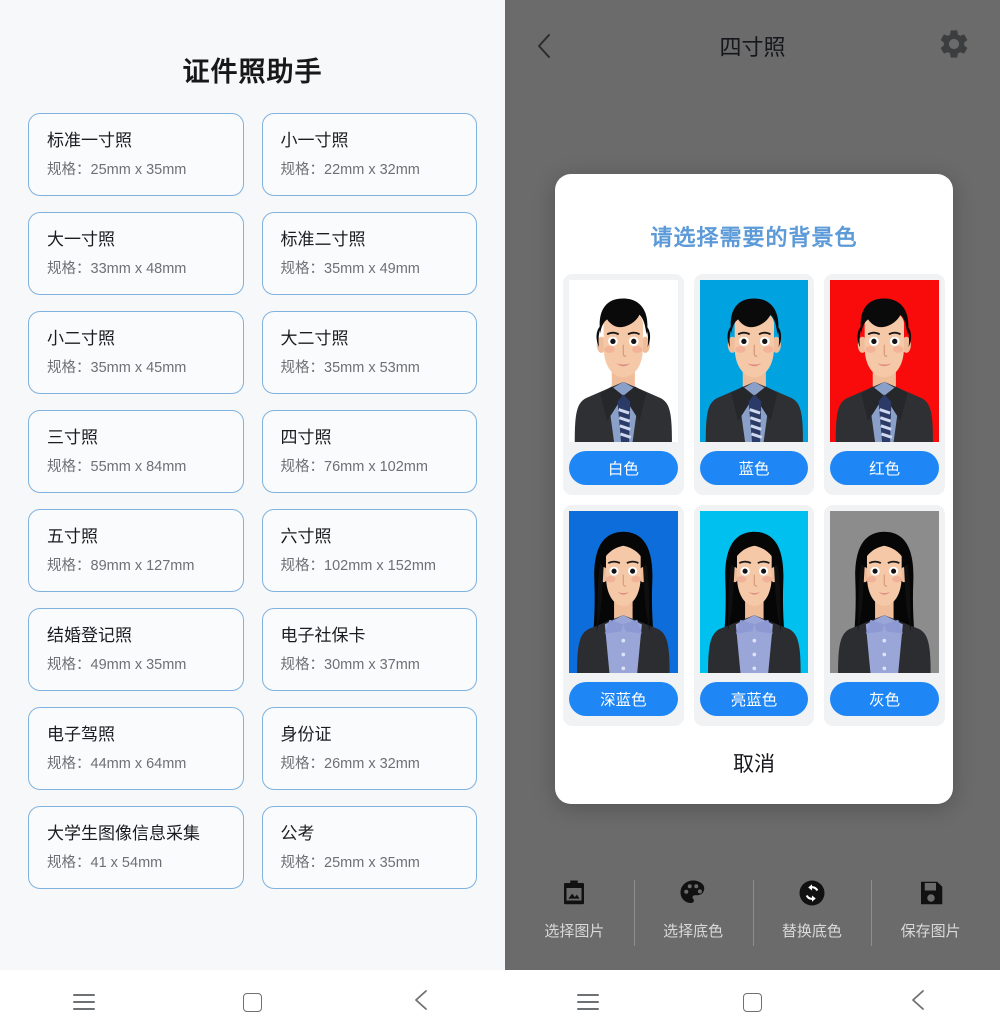 Image resolution: width=1000 pixels, height=1034 pixels. I want to click on android-nav-bar-left, so click(252, 1002).